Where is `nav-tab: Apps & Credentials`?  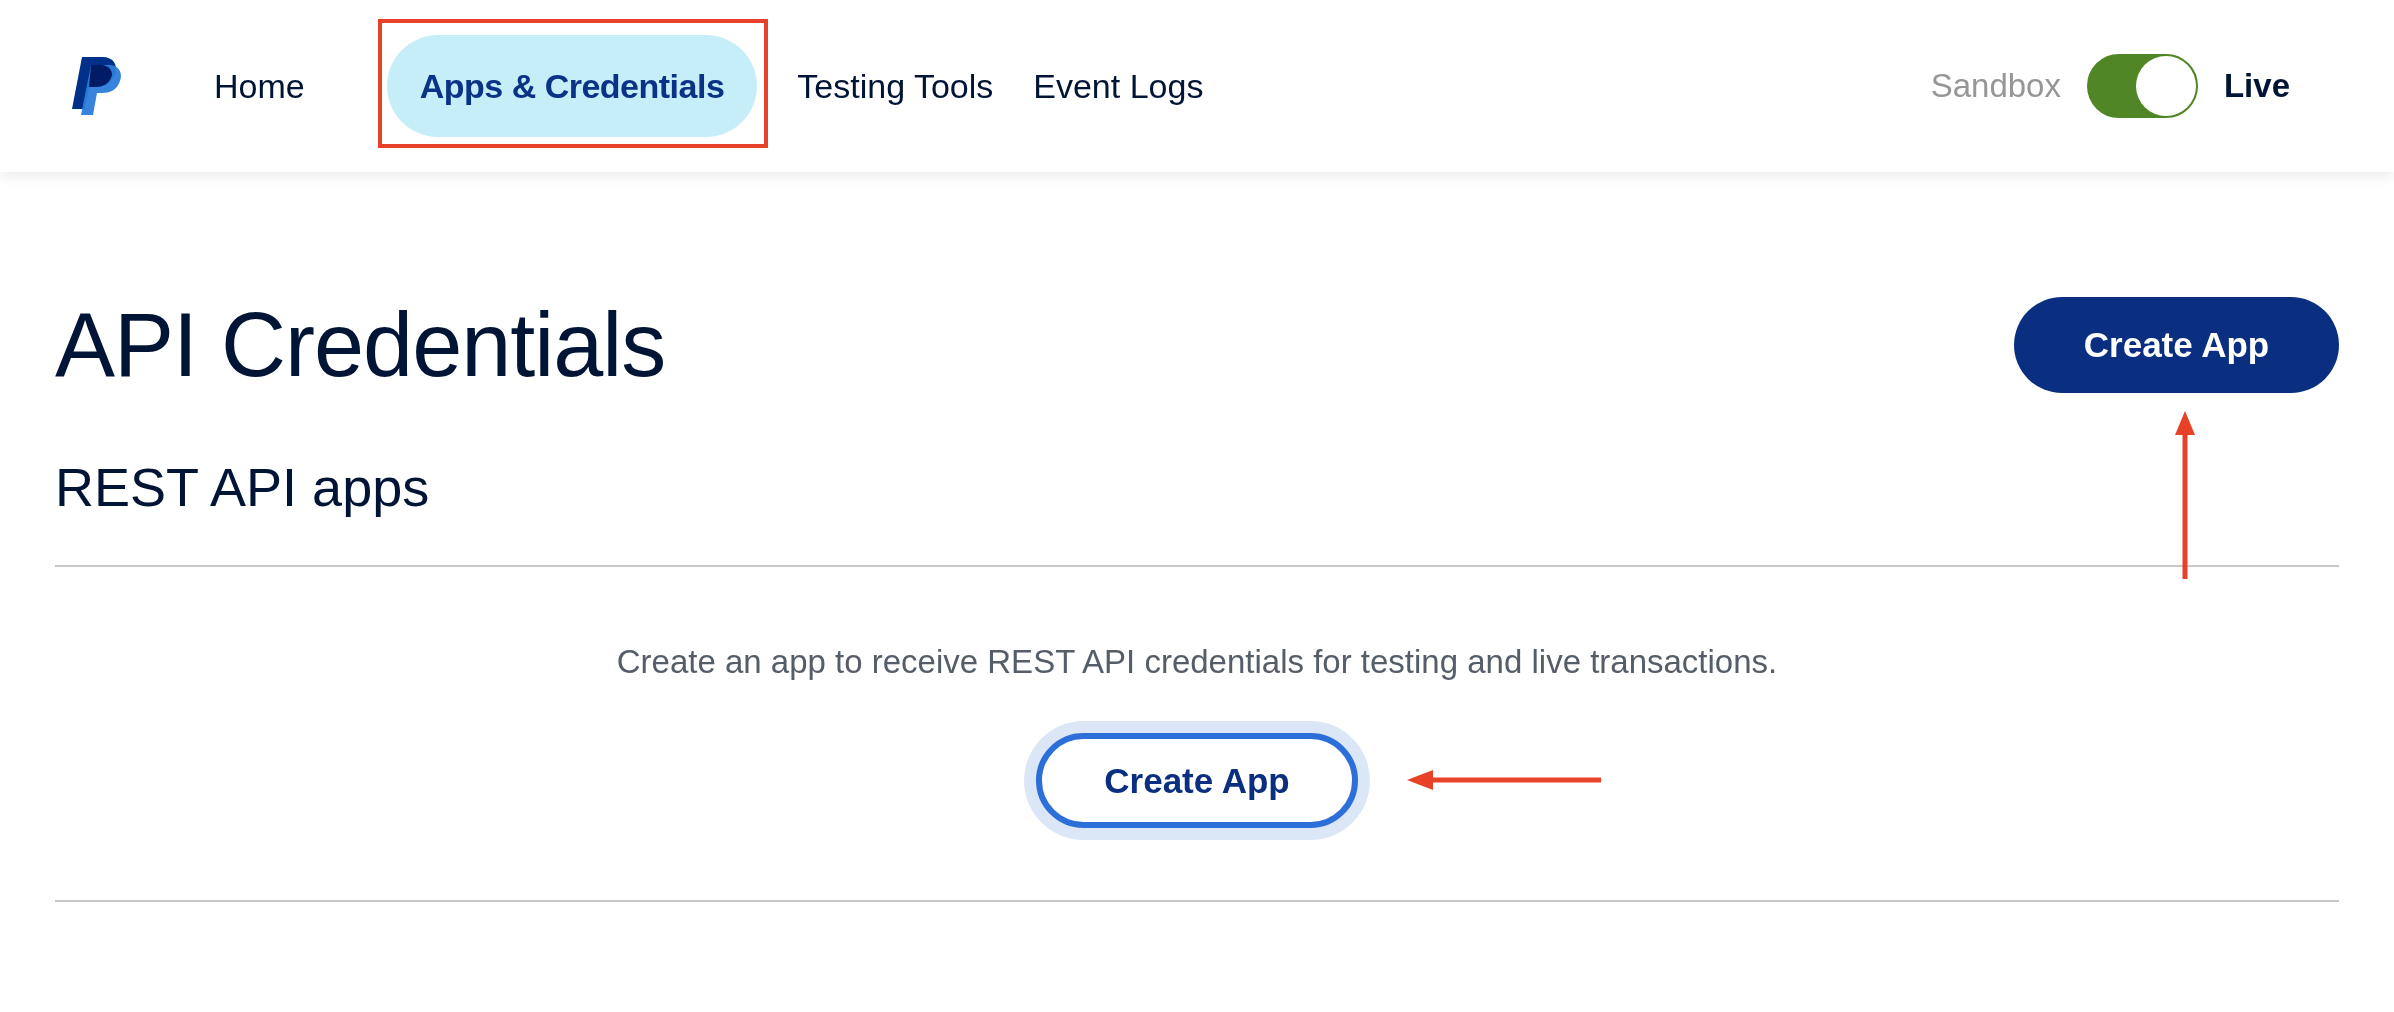
nav-tab: Apps & Credentials is located at coordinates (572, 86).